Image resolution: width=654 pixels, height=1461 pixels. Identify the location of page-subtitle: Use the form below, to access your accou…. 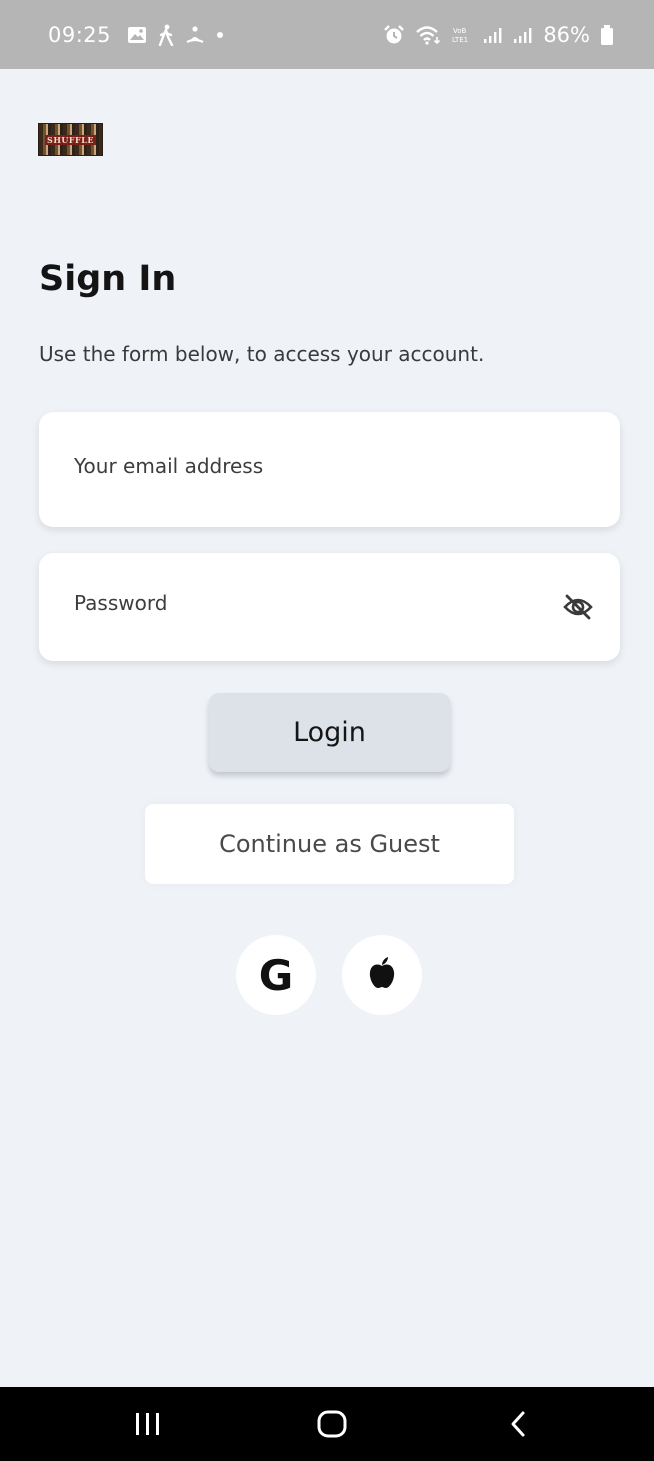
(262, 354).